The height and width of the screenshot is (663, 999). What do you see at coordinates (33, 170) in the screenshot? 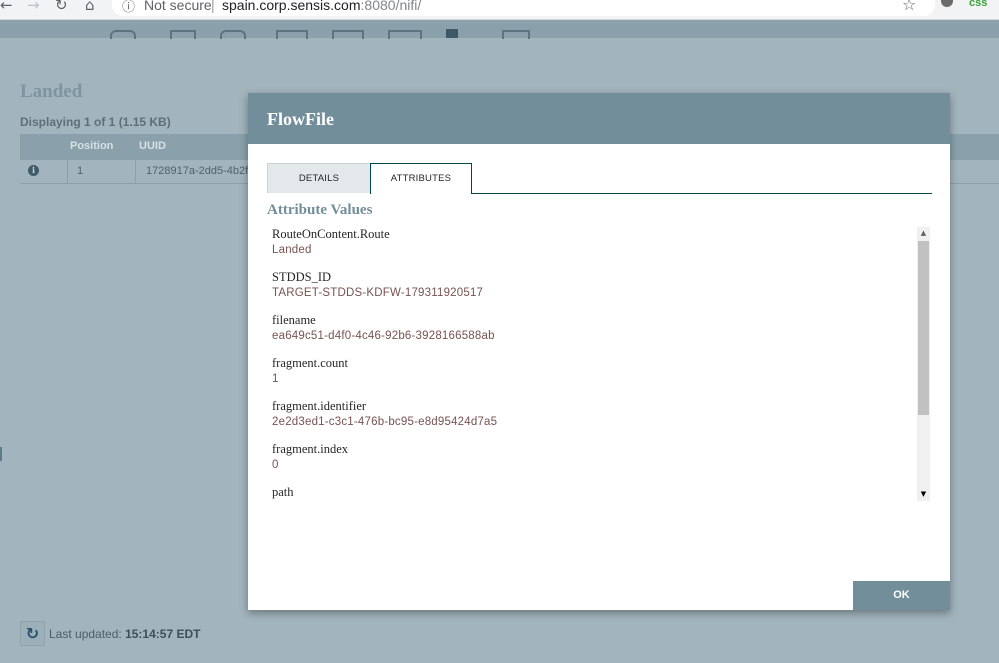
I see `info-icon: i` at bounding box center [33, 170].